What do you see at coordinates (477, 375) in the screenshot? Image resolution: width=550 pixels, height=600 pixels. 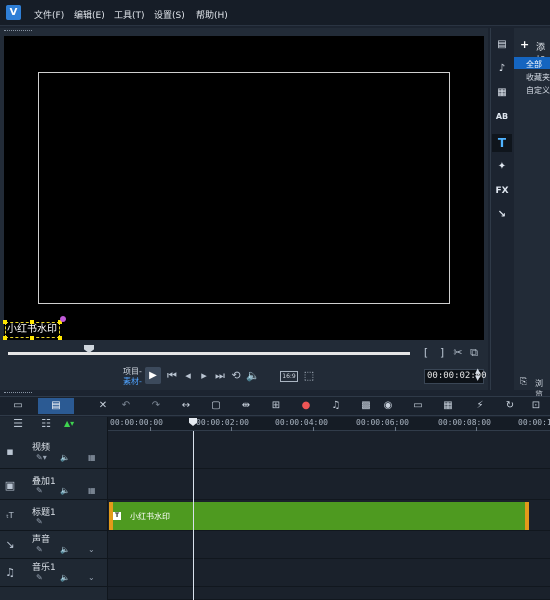 I see `timecode-spinner-icon: ▲ ▼` at bounding box center [477, 375].